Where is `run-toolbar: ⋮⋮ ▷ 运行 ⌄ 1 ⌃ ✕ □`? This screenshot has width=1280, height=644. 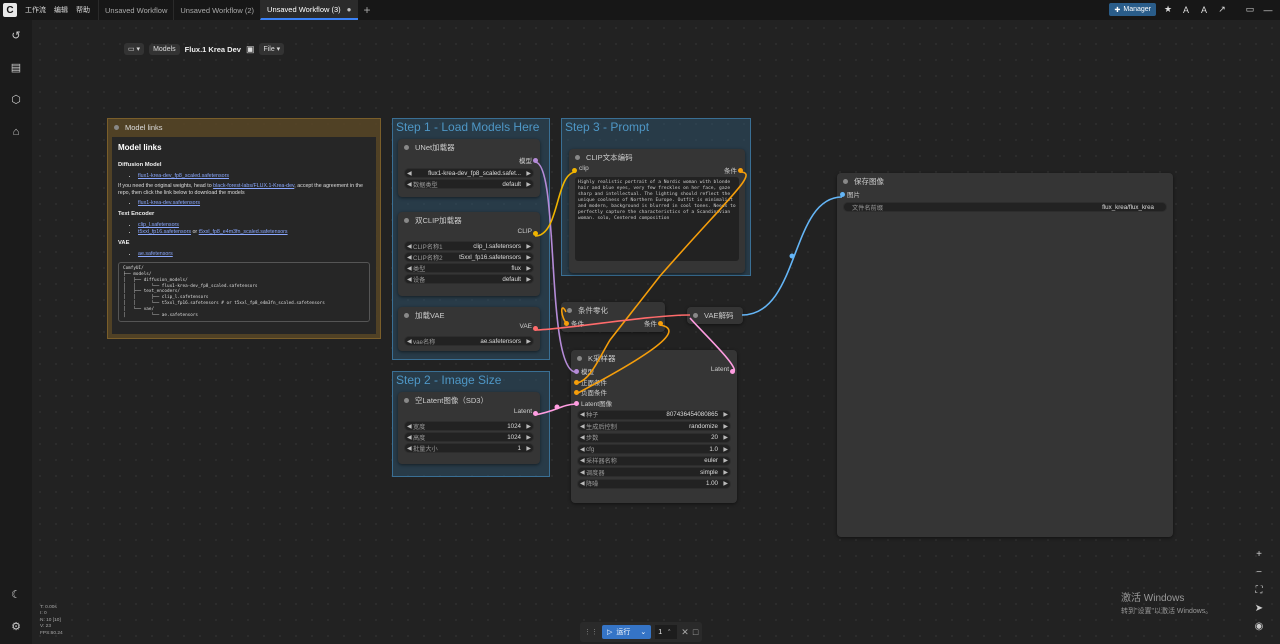
run-toolbar: ⋮⋮ ▷ 运行 ⌄ 1 ⌃ ✕ □ is located at coordinates (641, 632).